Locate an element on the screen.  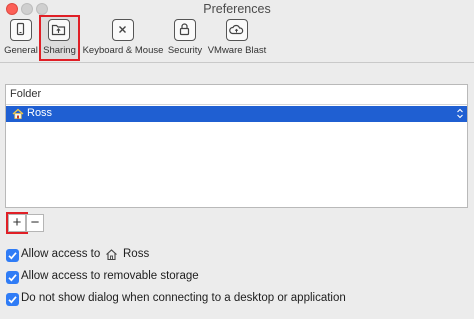
allow-access-home-label: Allow access to is located at coordinates (61, 254).